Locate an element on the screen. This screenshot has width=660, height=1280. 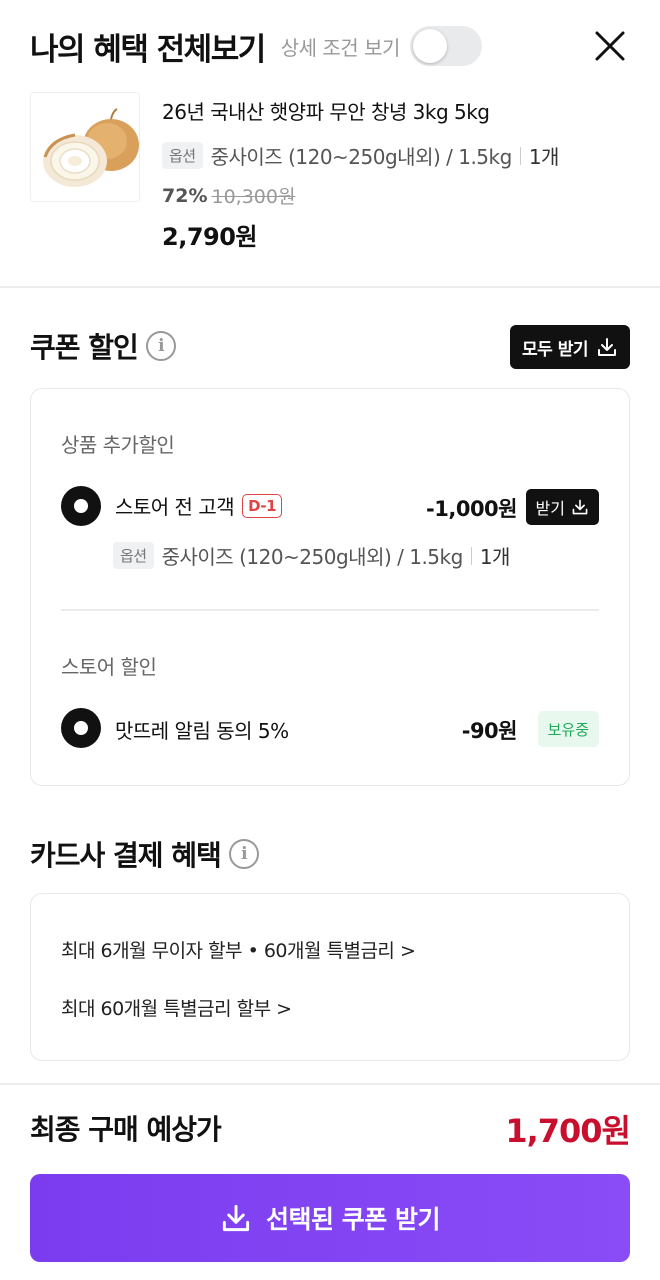
coupon-radio-store-all is located at coordinates (81, 506).